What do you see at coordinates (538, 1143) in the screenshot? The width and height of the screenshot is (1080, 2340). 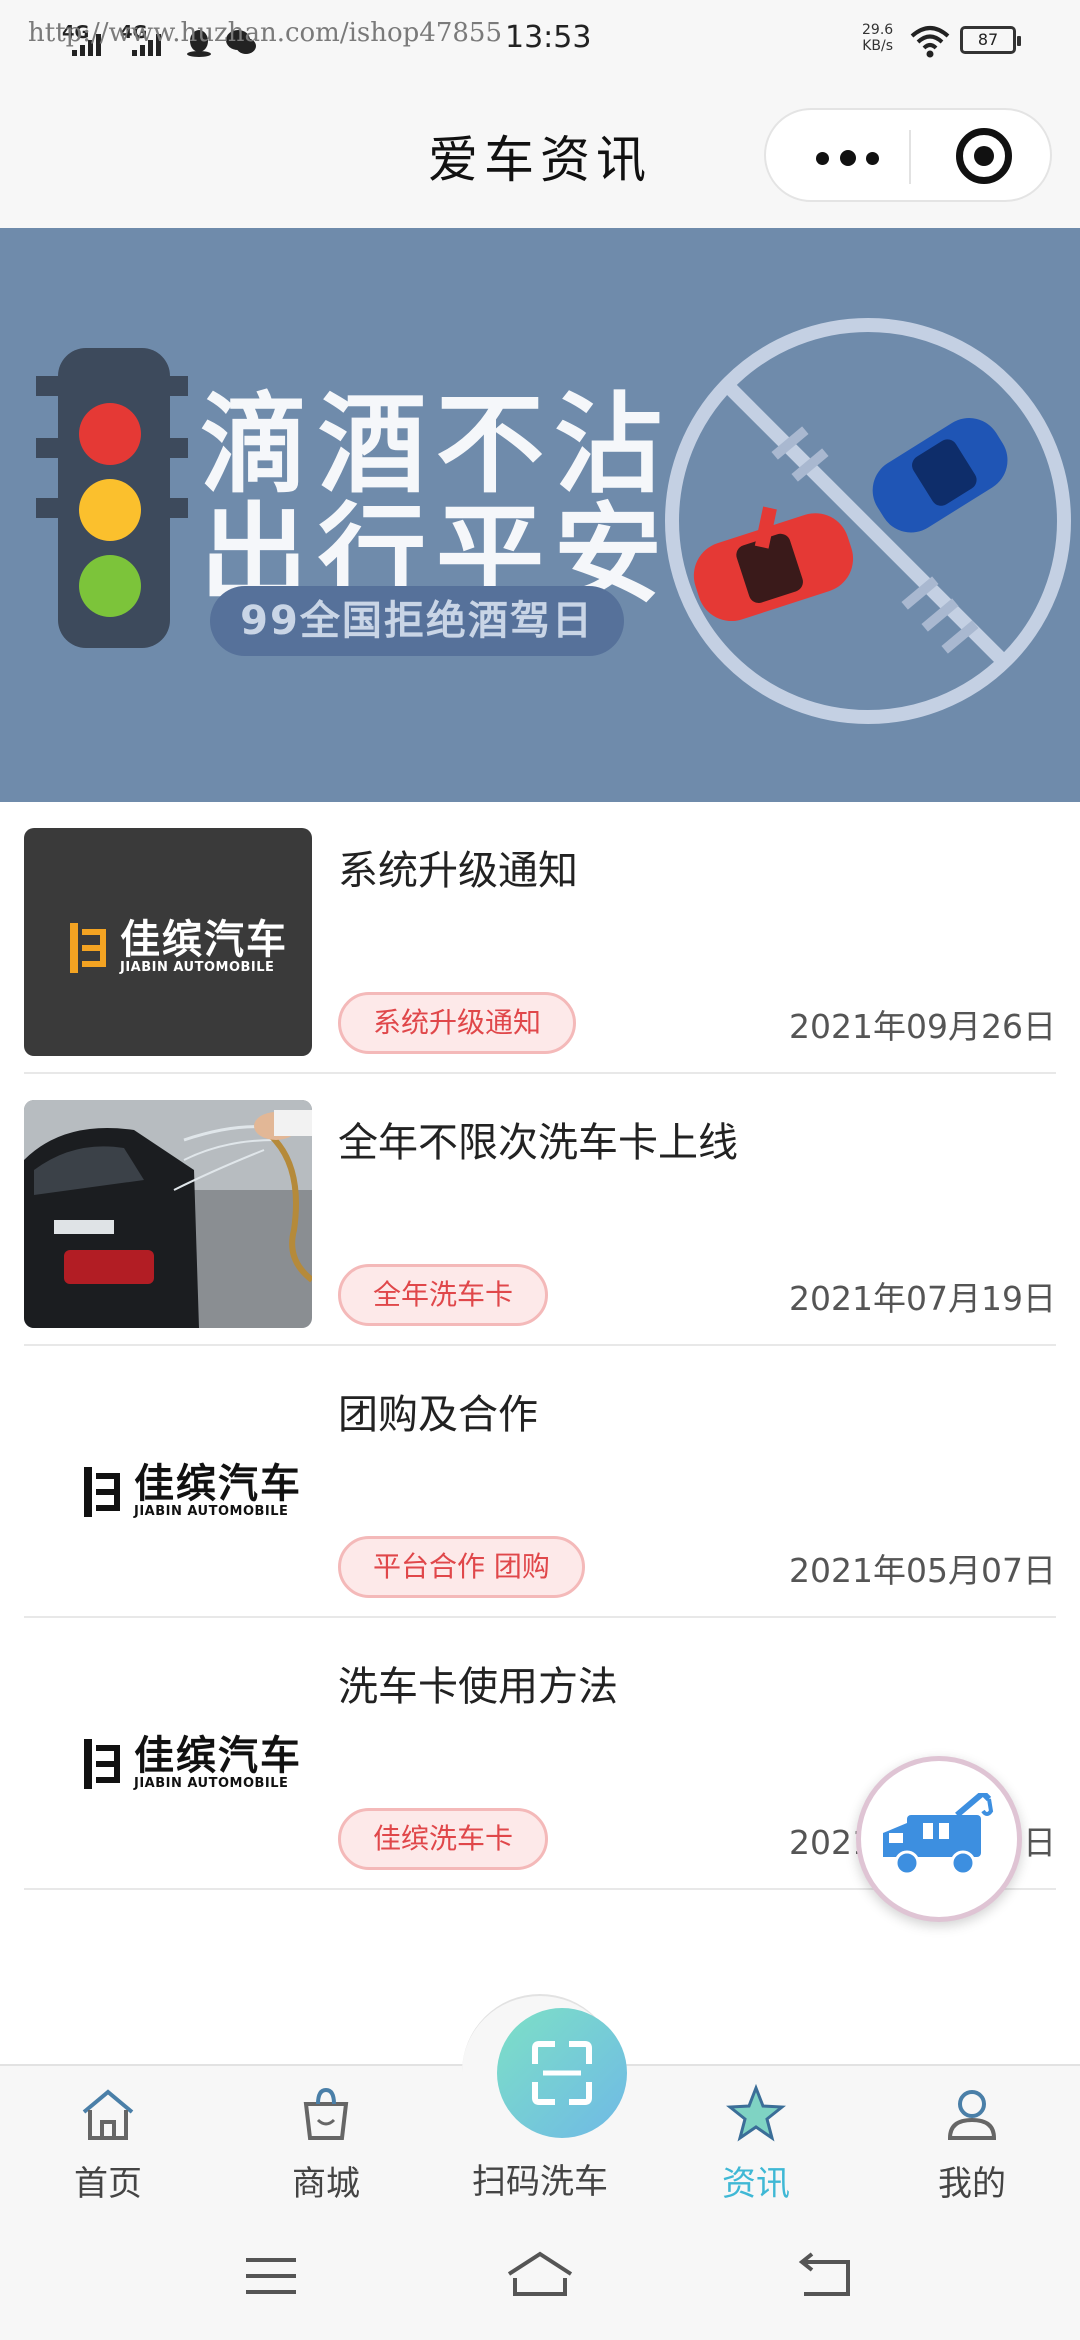 I see `news-title: 全年不限次洗车卡上线` at bounding box center [538, 1143].